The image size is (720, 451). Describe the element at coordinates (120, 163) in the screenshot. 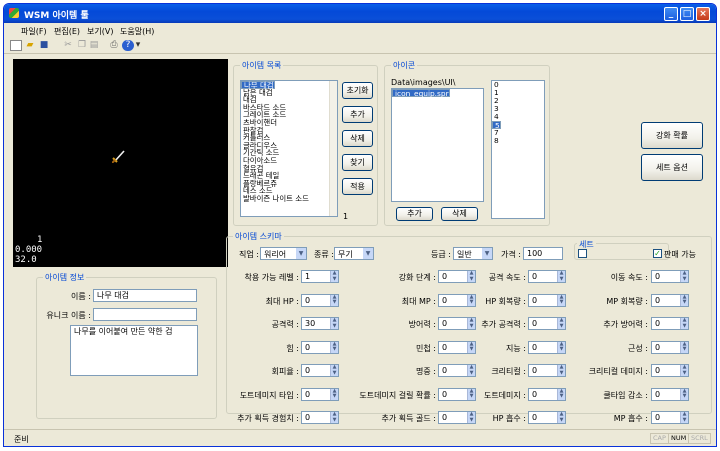

I see `preview-viewport: 1 0.000 32.0` at that location.